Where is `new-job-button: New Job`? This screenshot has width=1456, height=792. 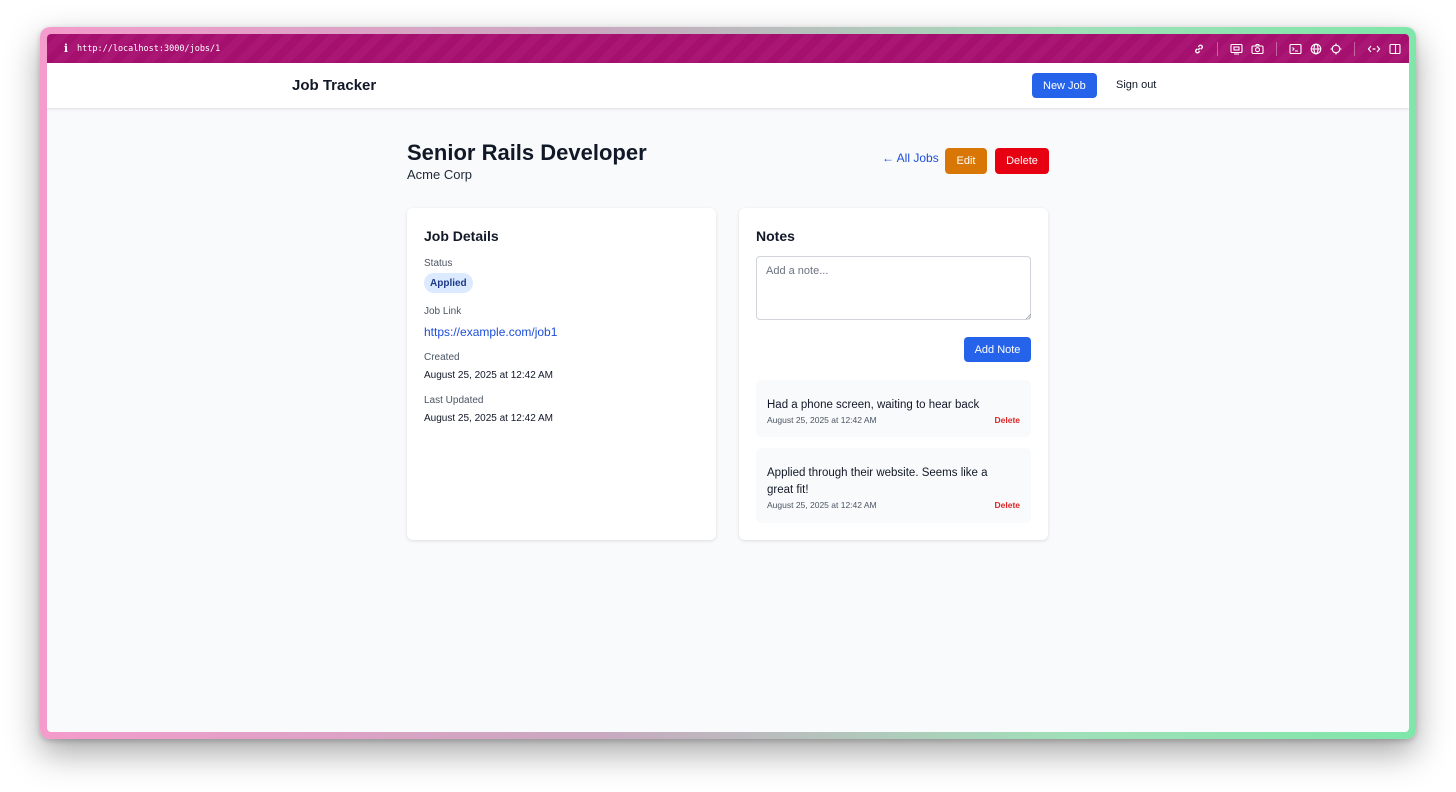 new-job-button: New Job is located at coordinates (1064, 85).